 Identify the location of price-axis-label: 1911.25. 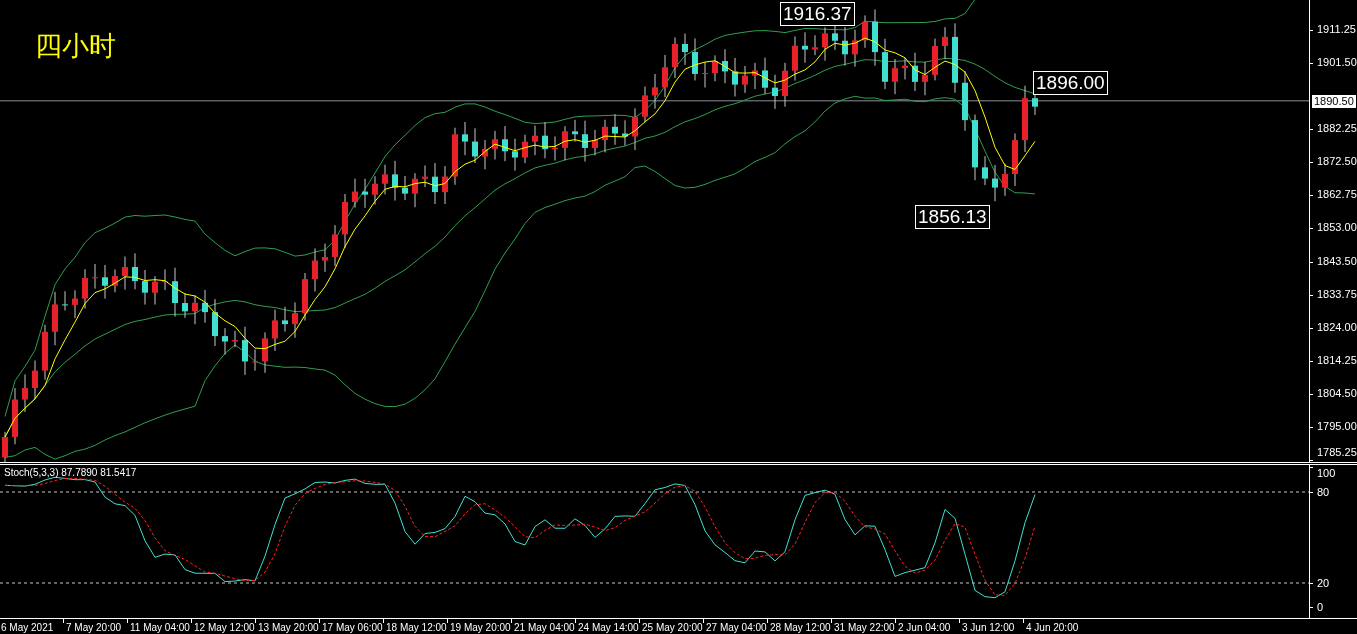
(1336, 29).